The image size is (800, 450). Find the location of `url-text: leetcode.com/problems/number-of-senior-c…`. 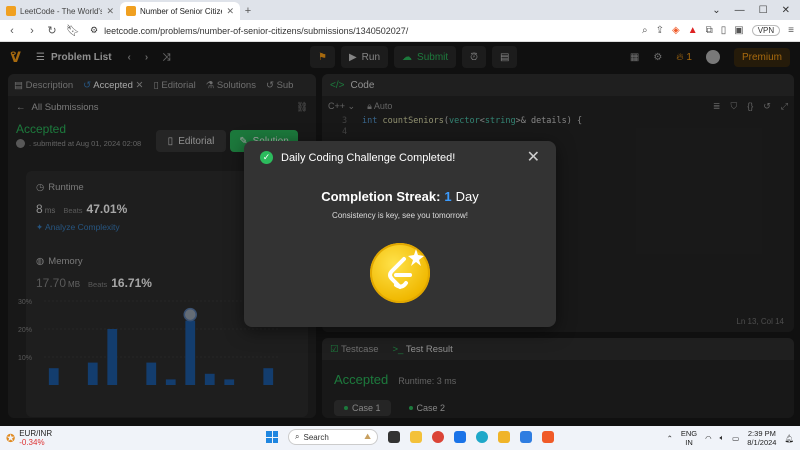

url-text: leetcode.com/problems/number-of-senior-c… is located at coordinates (256, 30).